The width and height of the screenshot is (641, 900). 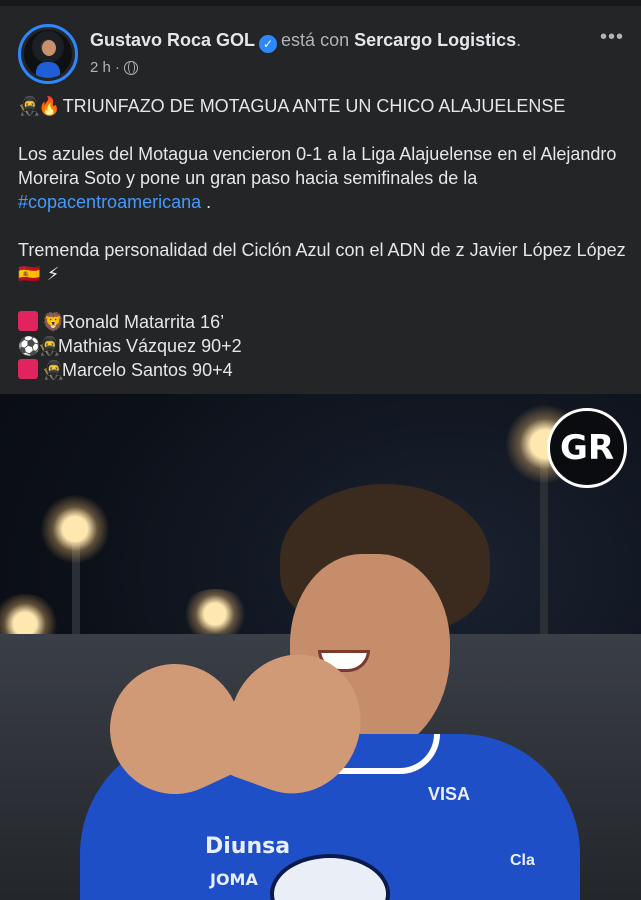 I want to click on avatar-image, so click(x=48, y=54).